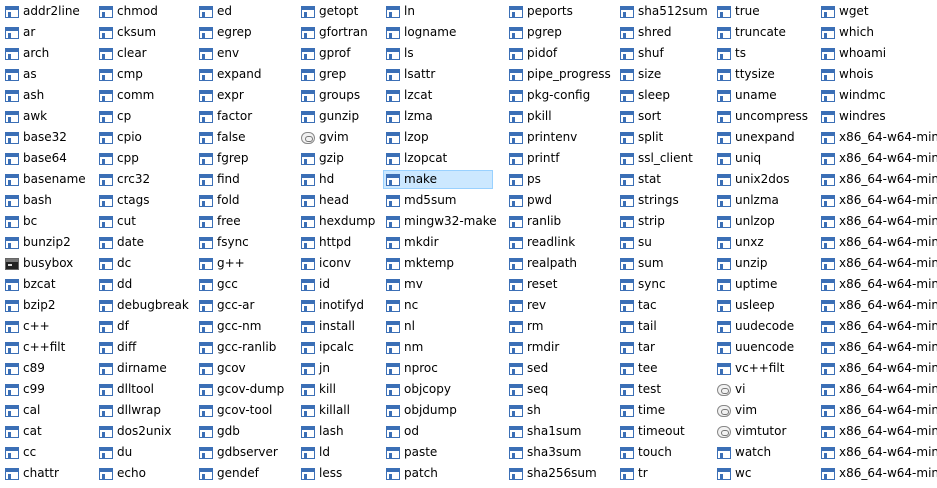 This screenshot has width=937, height=488. What do you see at coordinates (48, 305) in the screenshot?
I see `file-item: bzip2` at bounding box center [48, 305].